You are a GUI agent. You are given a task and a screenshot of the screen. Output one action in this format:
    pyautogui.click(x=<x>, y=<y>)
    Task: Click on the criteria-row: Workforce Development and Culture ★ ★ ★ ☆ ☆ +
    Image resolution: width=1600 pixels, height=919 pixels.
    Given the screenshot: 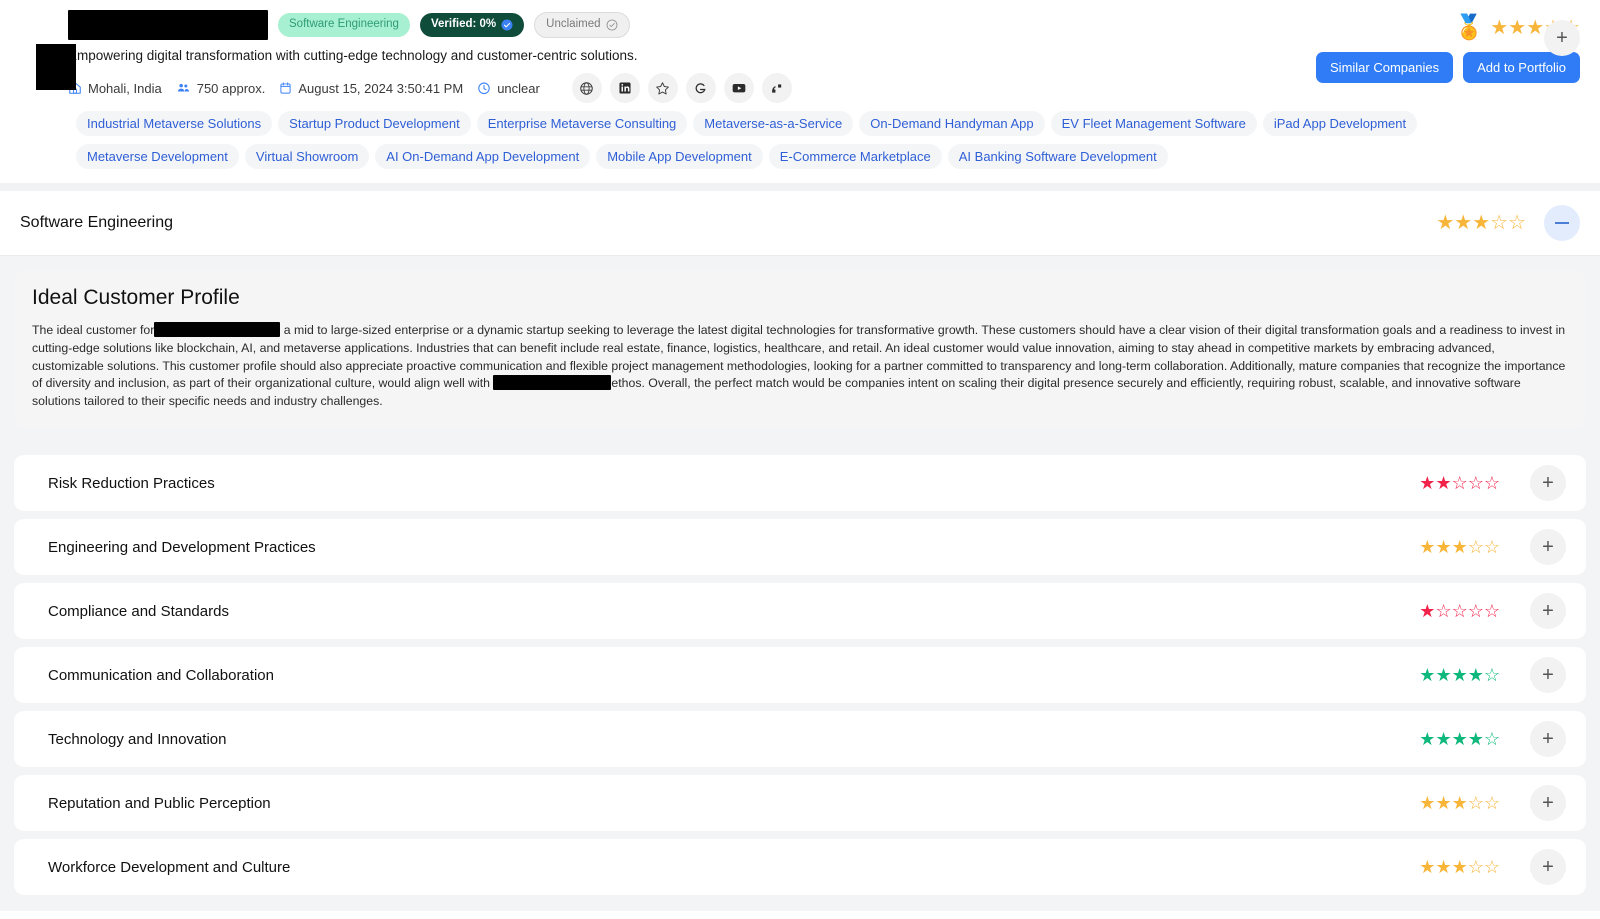 What is the action you would take?
    pyautogui.click(x=800, y=867)
    